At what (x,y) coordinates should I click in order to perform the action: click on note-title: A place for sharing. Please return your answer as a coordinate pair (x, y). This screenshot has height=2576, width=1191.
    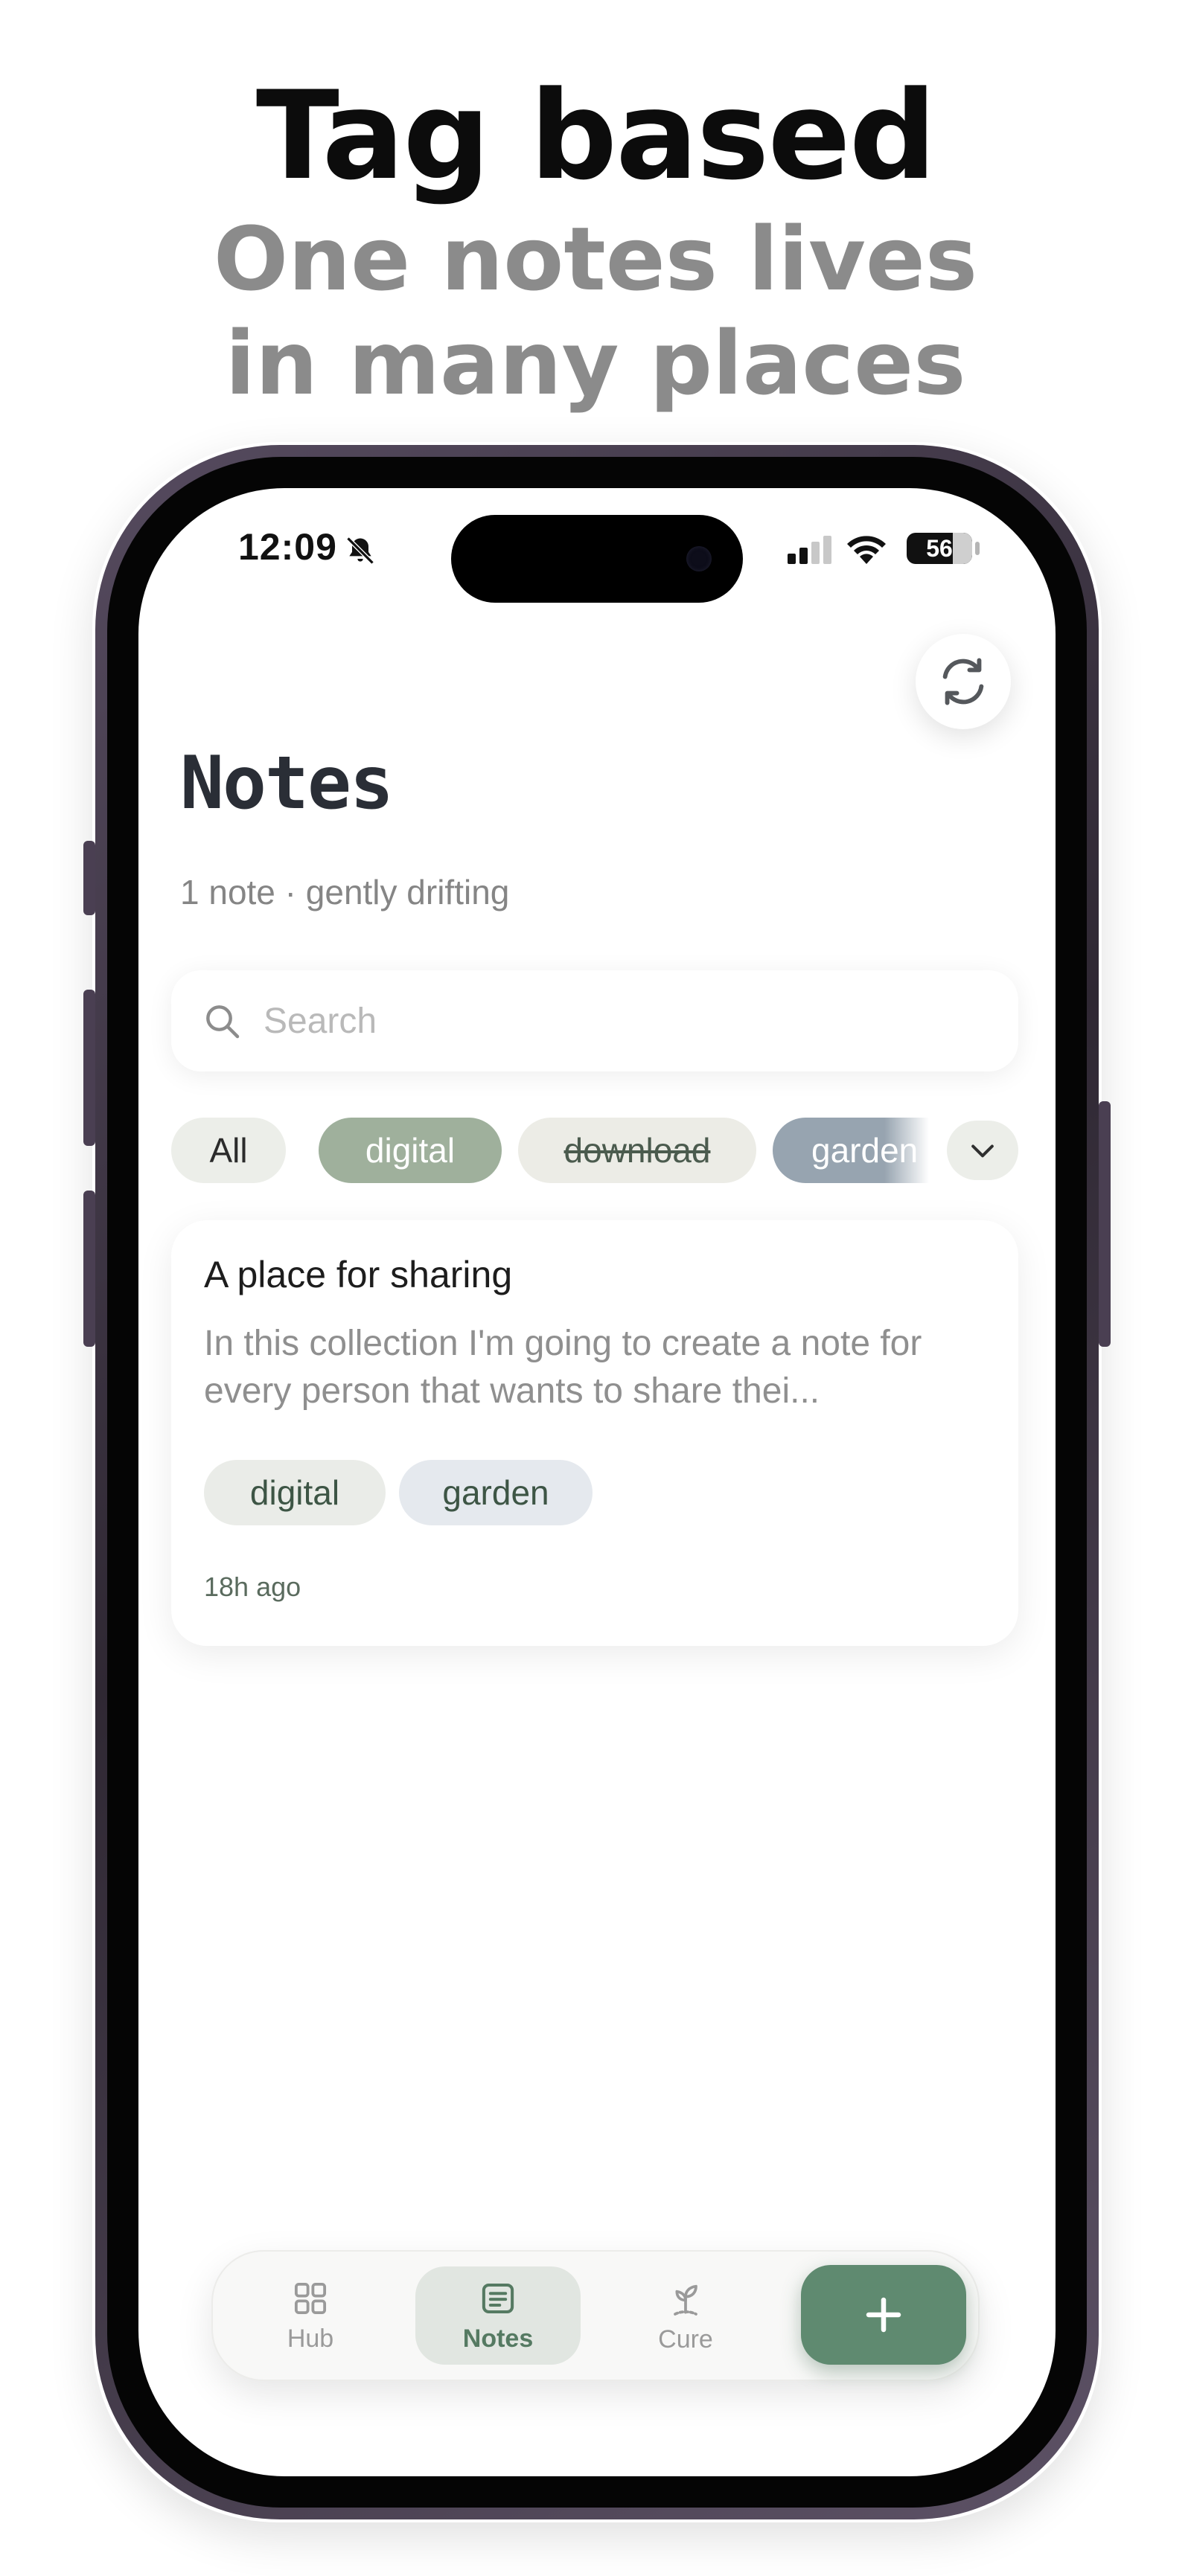
    Looking at the image, I should click on (358, 1274).